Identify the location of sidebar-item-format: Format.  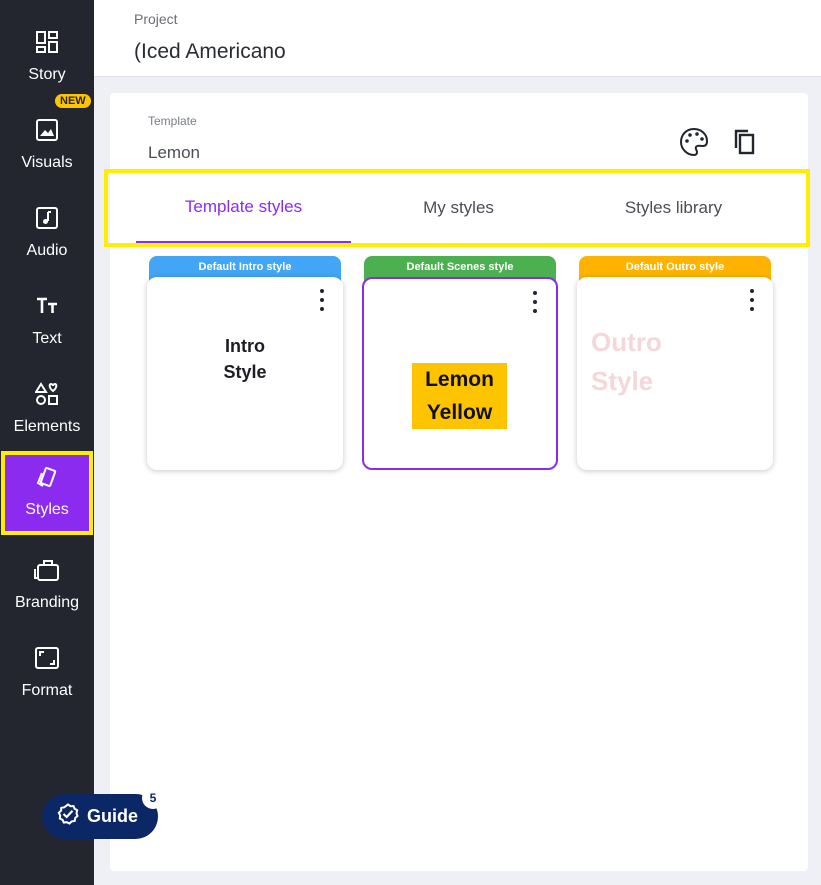
(47, 664).